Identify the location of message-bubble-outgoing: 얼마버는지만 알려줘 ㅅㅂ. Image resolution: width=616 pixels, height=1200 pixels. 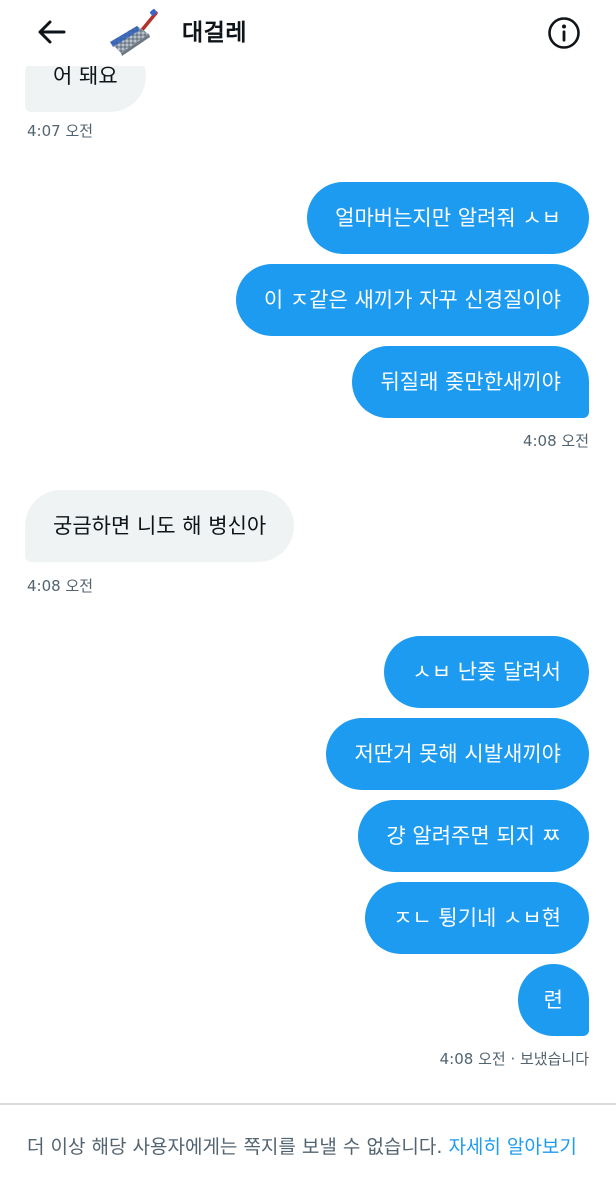
(448, 218).